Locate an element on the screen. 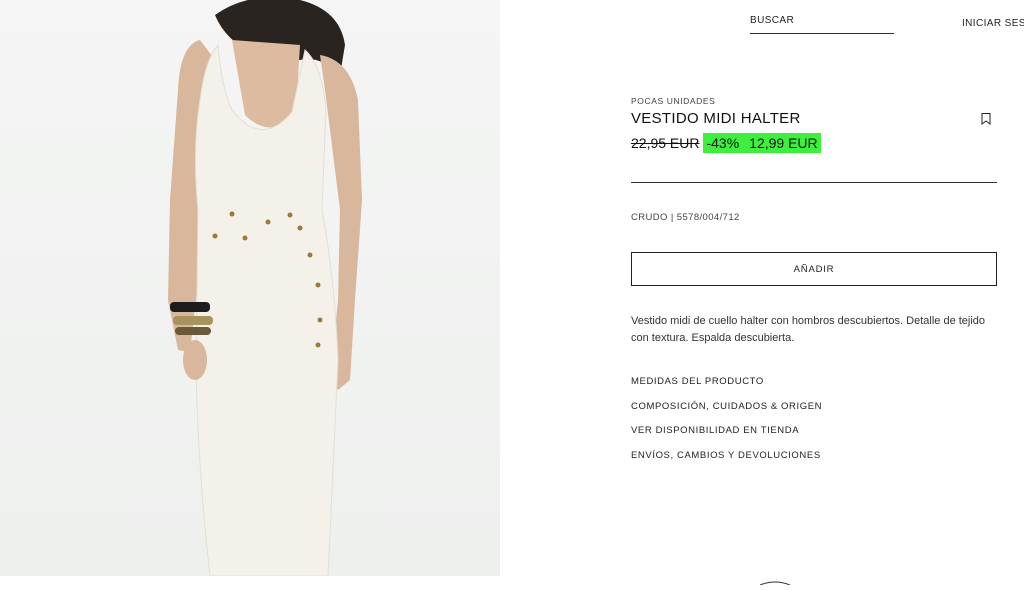 This screenshot has height=590, width=1024. old-price: 22,95 EUR is located at coordinates (665, 143).